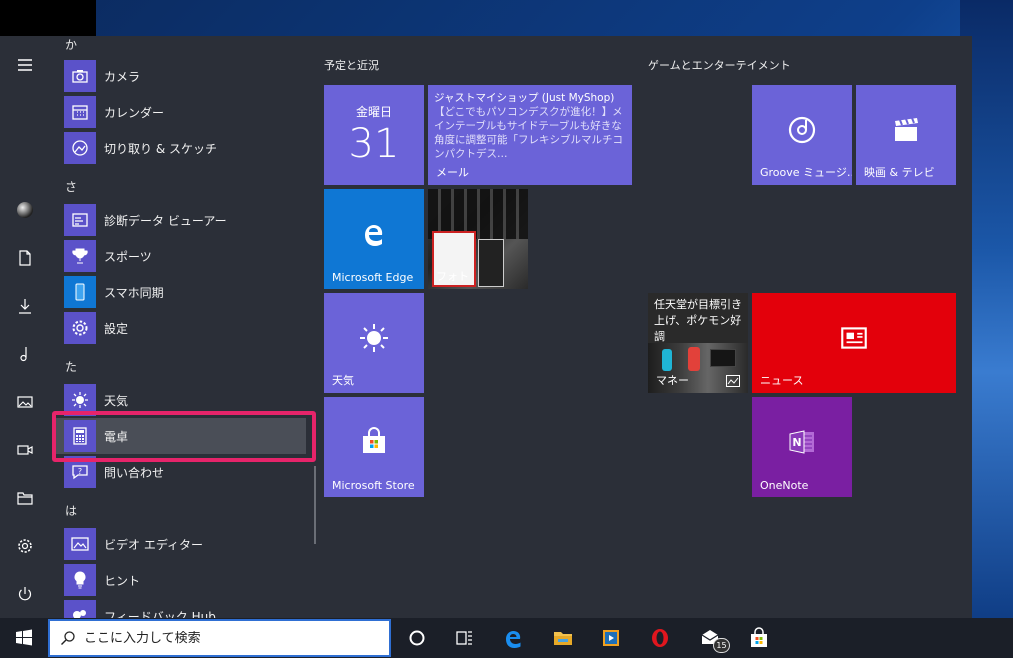 The width and height of the screenshot is (1013, 658). I want to click on file-explorer-taskbar-button, so click(563, 638).